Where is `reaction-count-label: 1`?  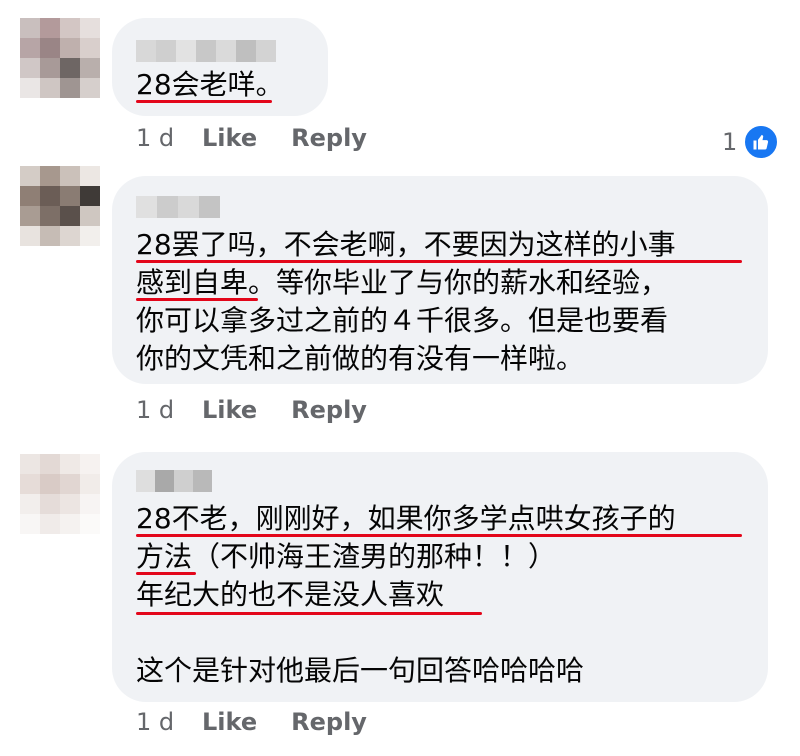
reaction-count-label: 1 is located at coordinates (730, 142).